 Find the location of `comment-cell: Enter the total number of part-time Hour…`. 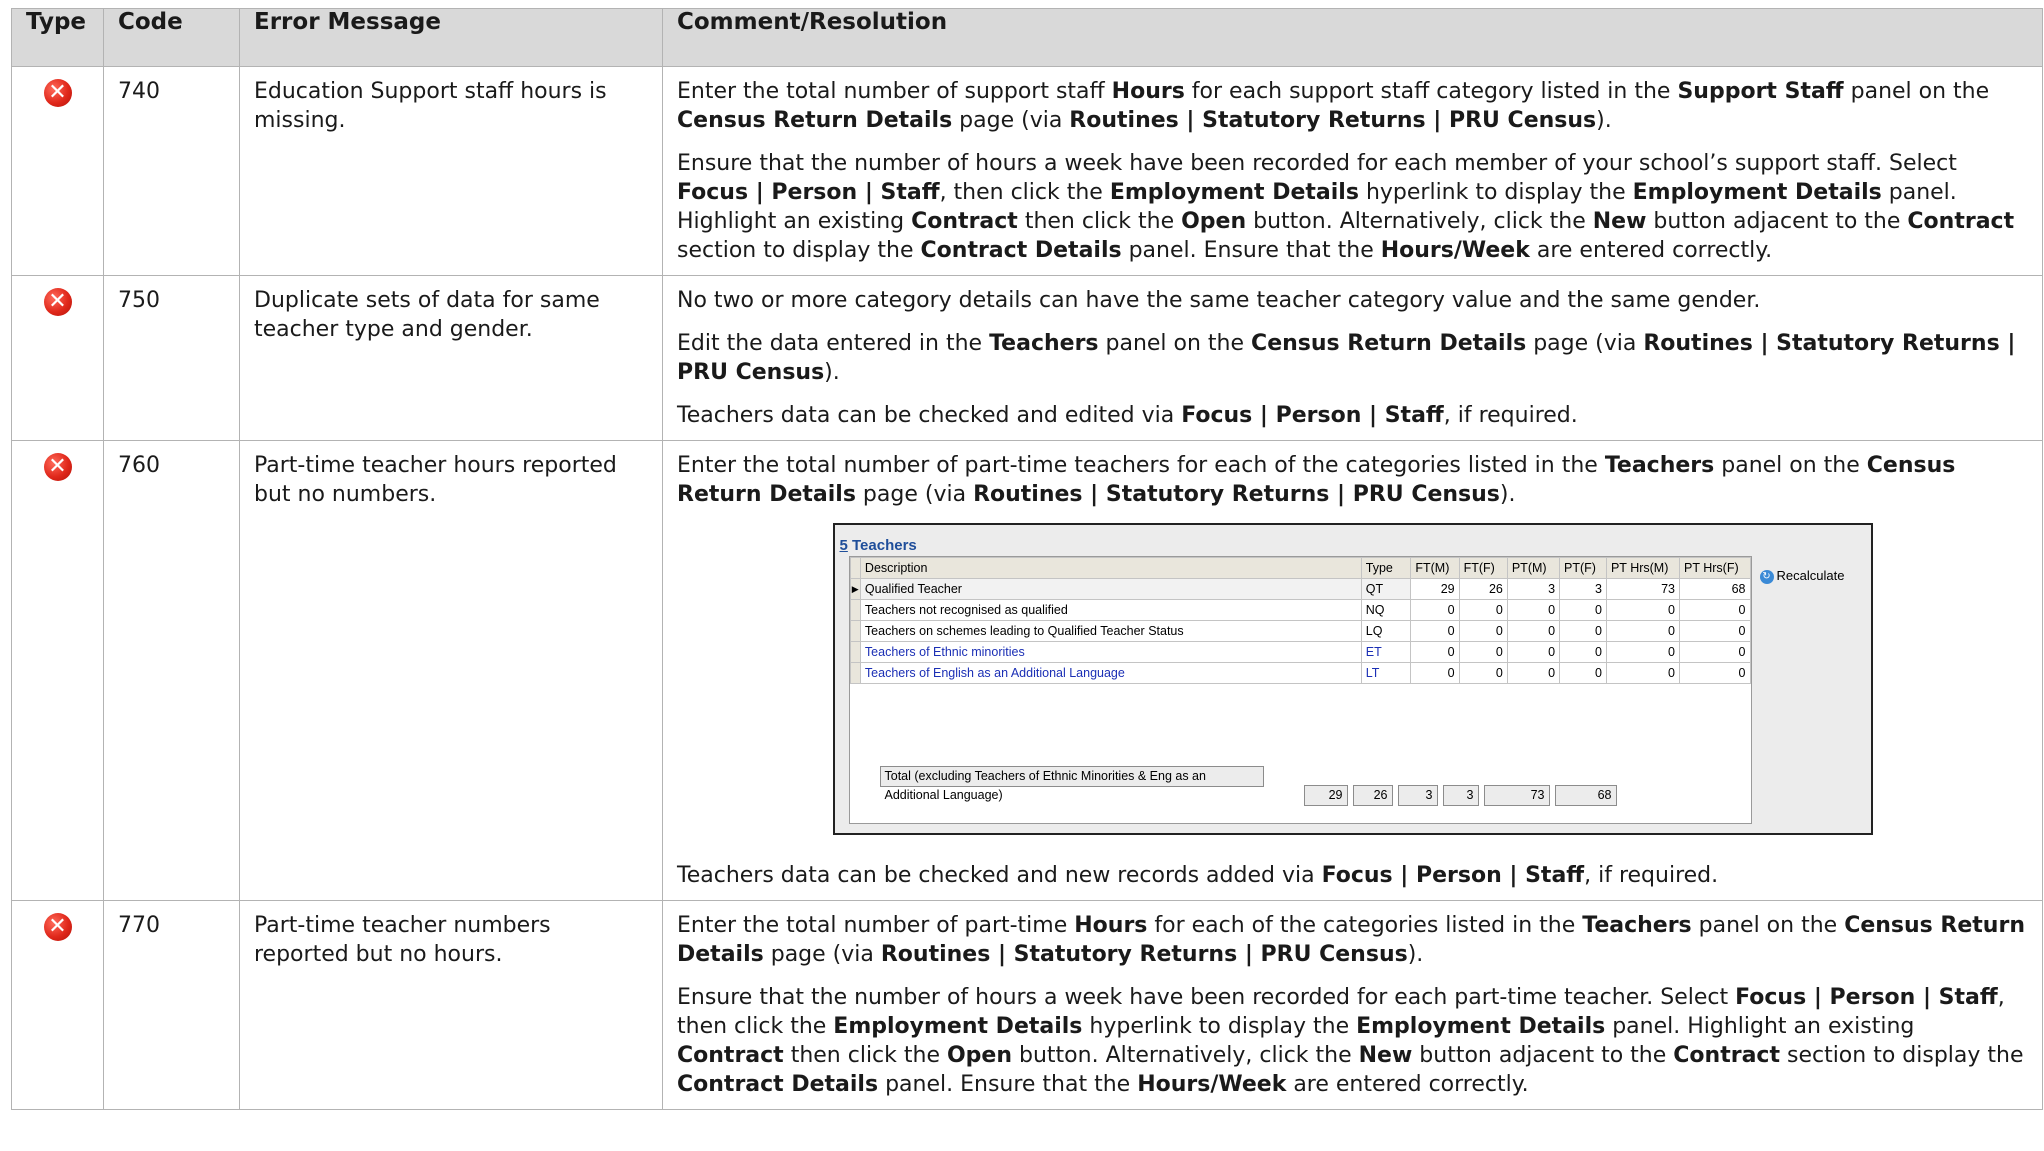

comment-cell: Enter the total number of part-time Hour… is located at coordinates (1352, 1005).